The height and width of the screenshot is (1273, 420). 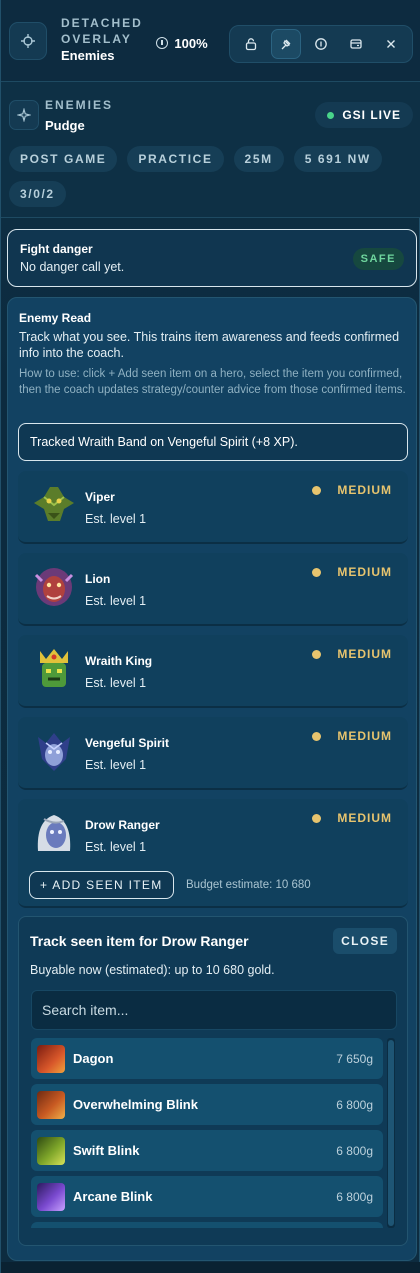 What do you see at coordinates (106, 1150) in the screenshot?
I see `item-name: Swift Blink` at bounding box center [106, 1150].